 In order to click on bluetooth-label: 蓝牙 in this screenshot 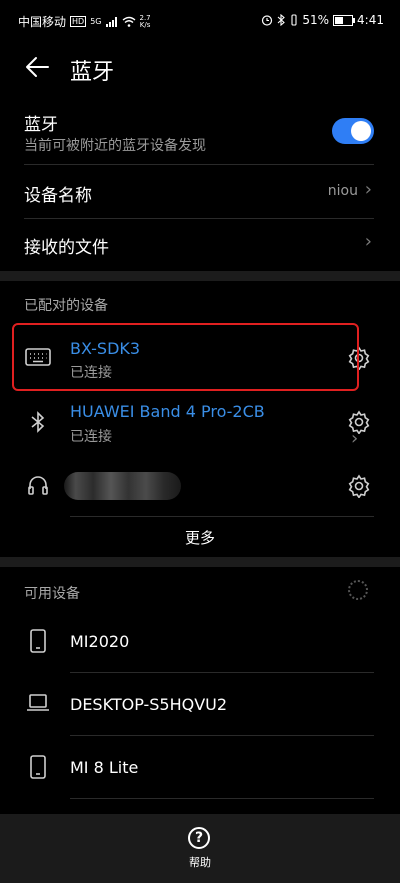, I will do `click(41, 125)`.